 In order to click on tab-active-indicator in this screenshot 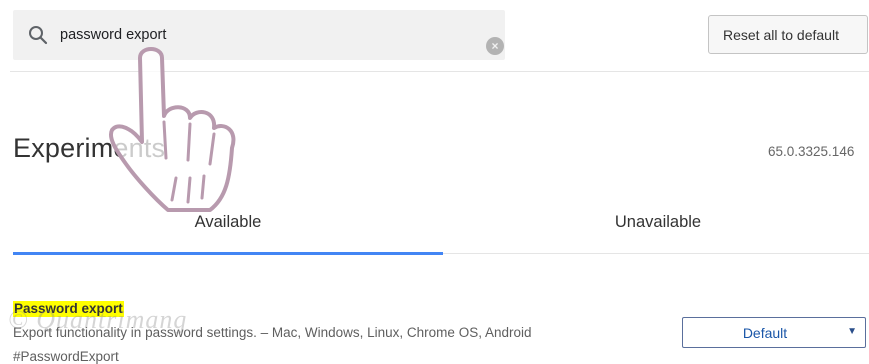, I will do `click(228, 253)`.